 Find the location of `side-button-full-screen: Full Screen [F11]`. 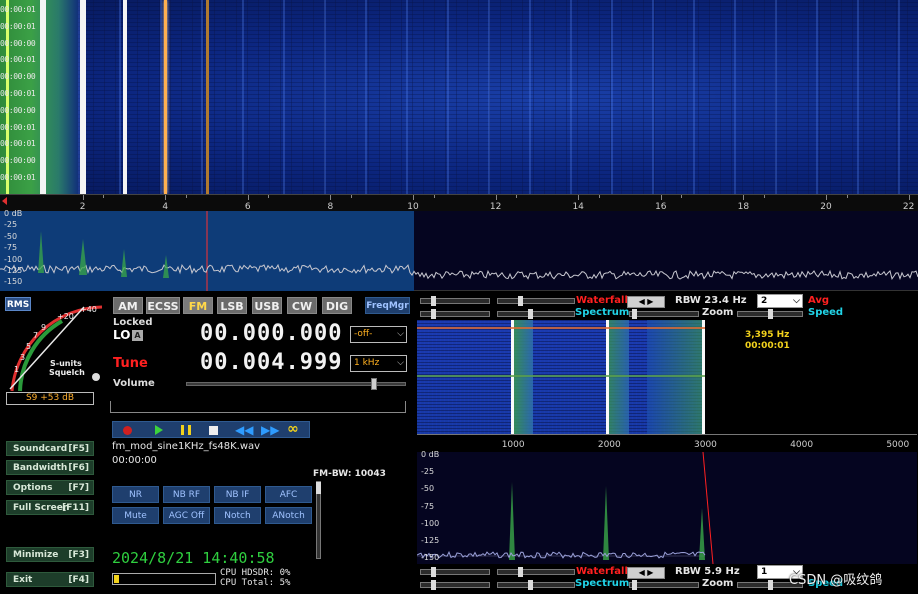

side-button-full-screen: Full Screen [F11] is located at coordinates (50, 507).